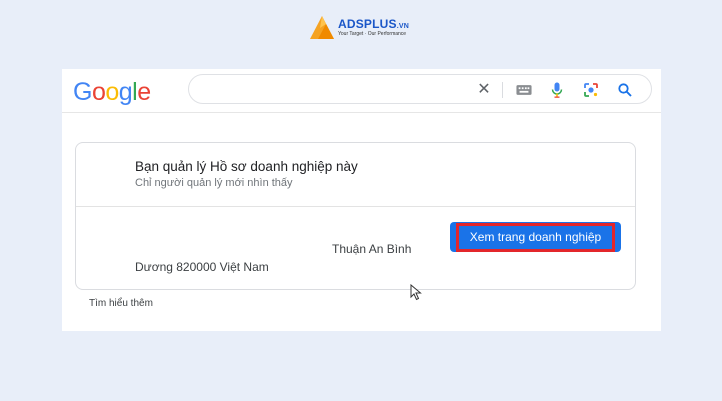 The image size is (722, 401). What do you see at coordinates (82, 92) in the screenshot?
I see `google-logo-letter: G` at bounding box center [82, 92].